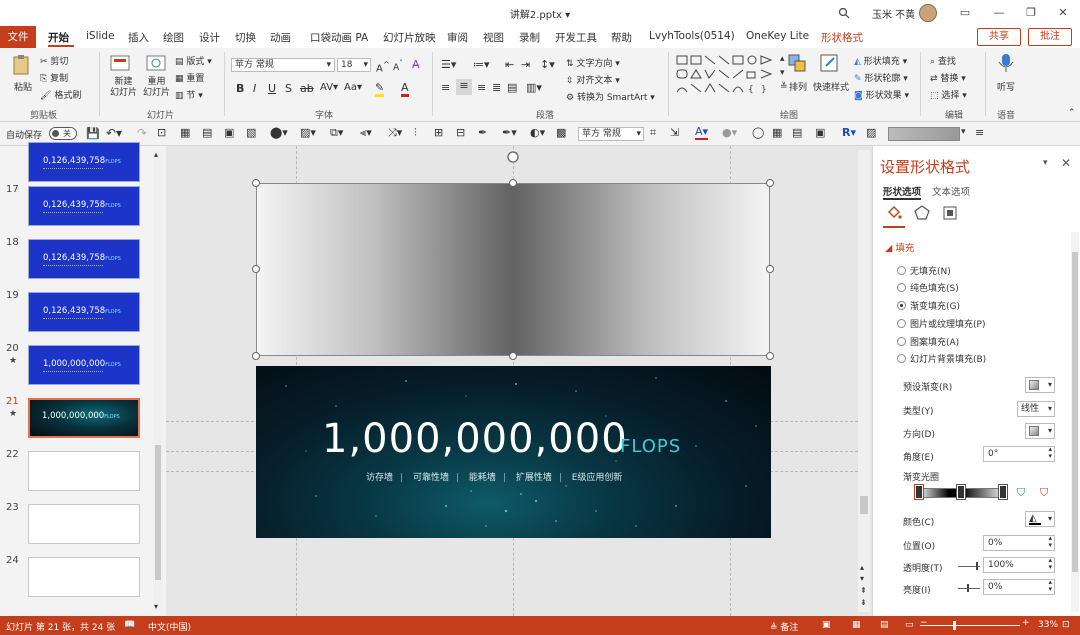 This screenshot has height=635, width=1080. What do you see at coordinates (329, 87) in the screenshot?
I see `char-spacing-button: AV▾` at bounding box center [329, 87].